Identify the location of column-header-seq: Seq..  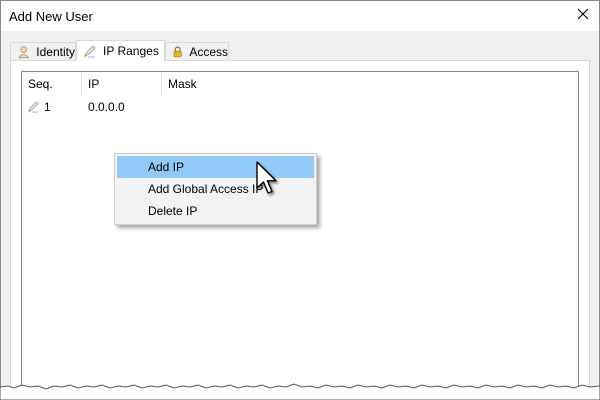
(52, 84).